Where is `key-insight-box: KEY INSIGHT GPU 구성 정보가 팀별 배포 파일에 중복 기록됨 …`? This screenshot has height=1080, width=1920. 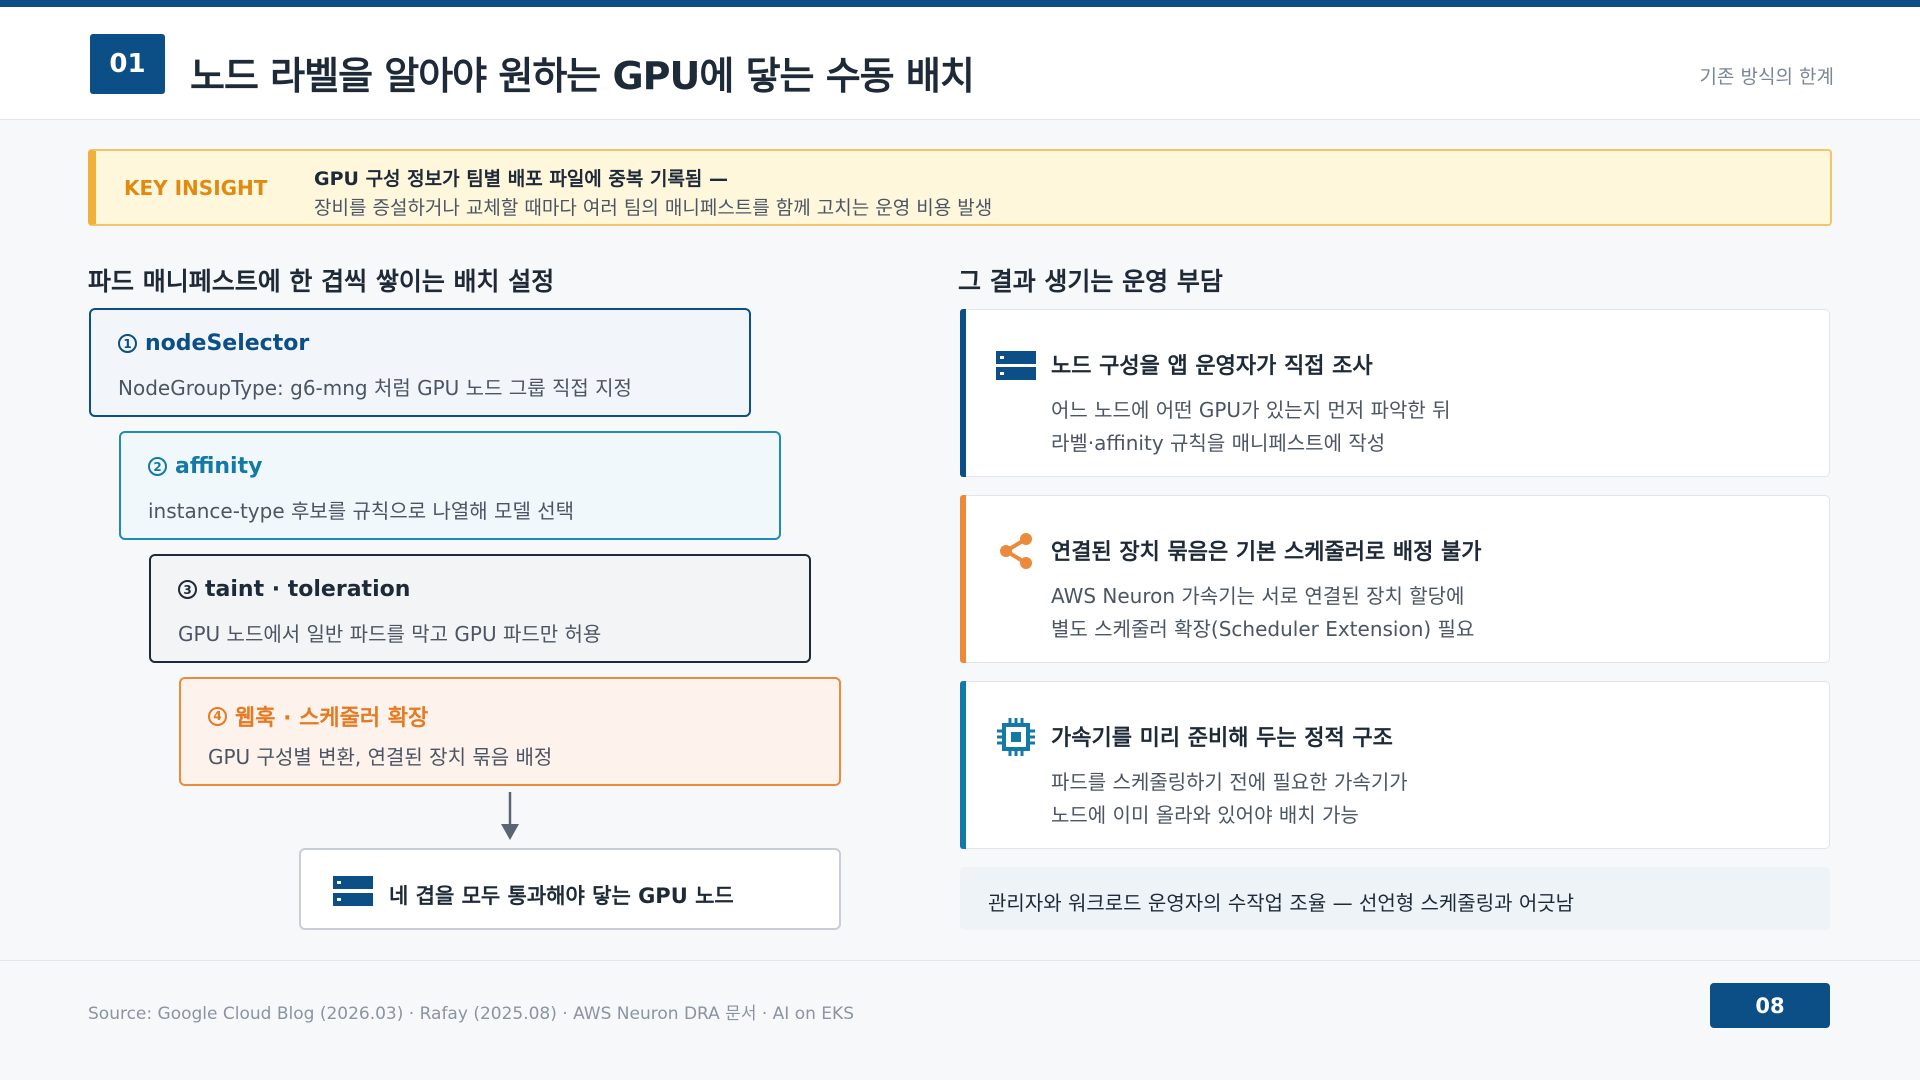
key-insight-box: KEY INSIGHT GPU 구성 정보가 팀별 배포 파일에 중복 기록됨 … is located at coordinates (960, 187).